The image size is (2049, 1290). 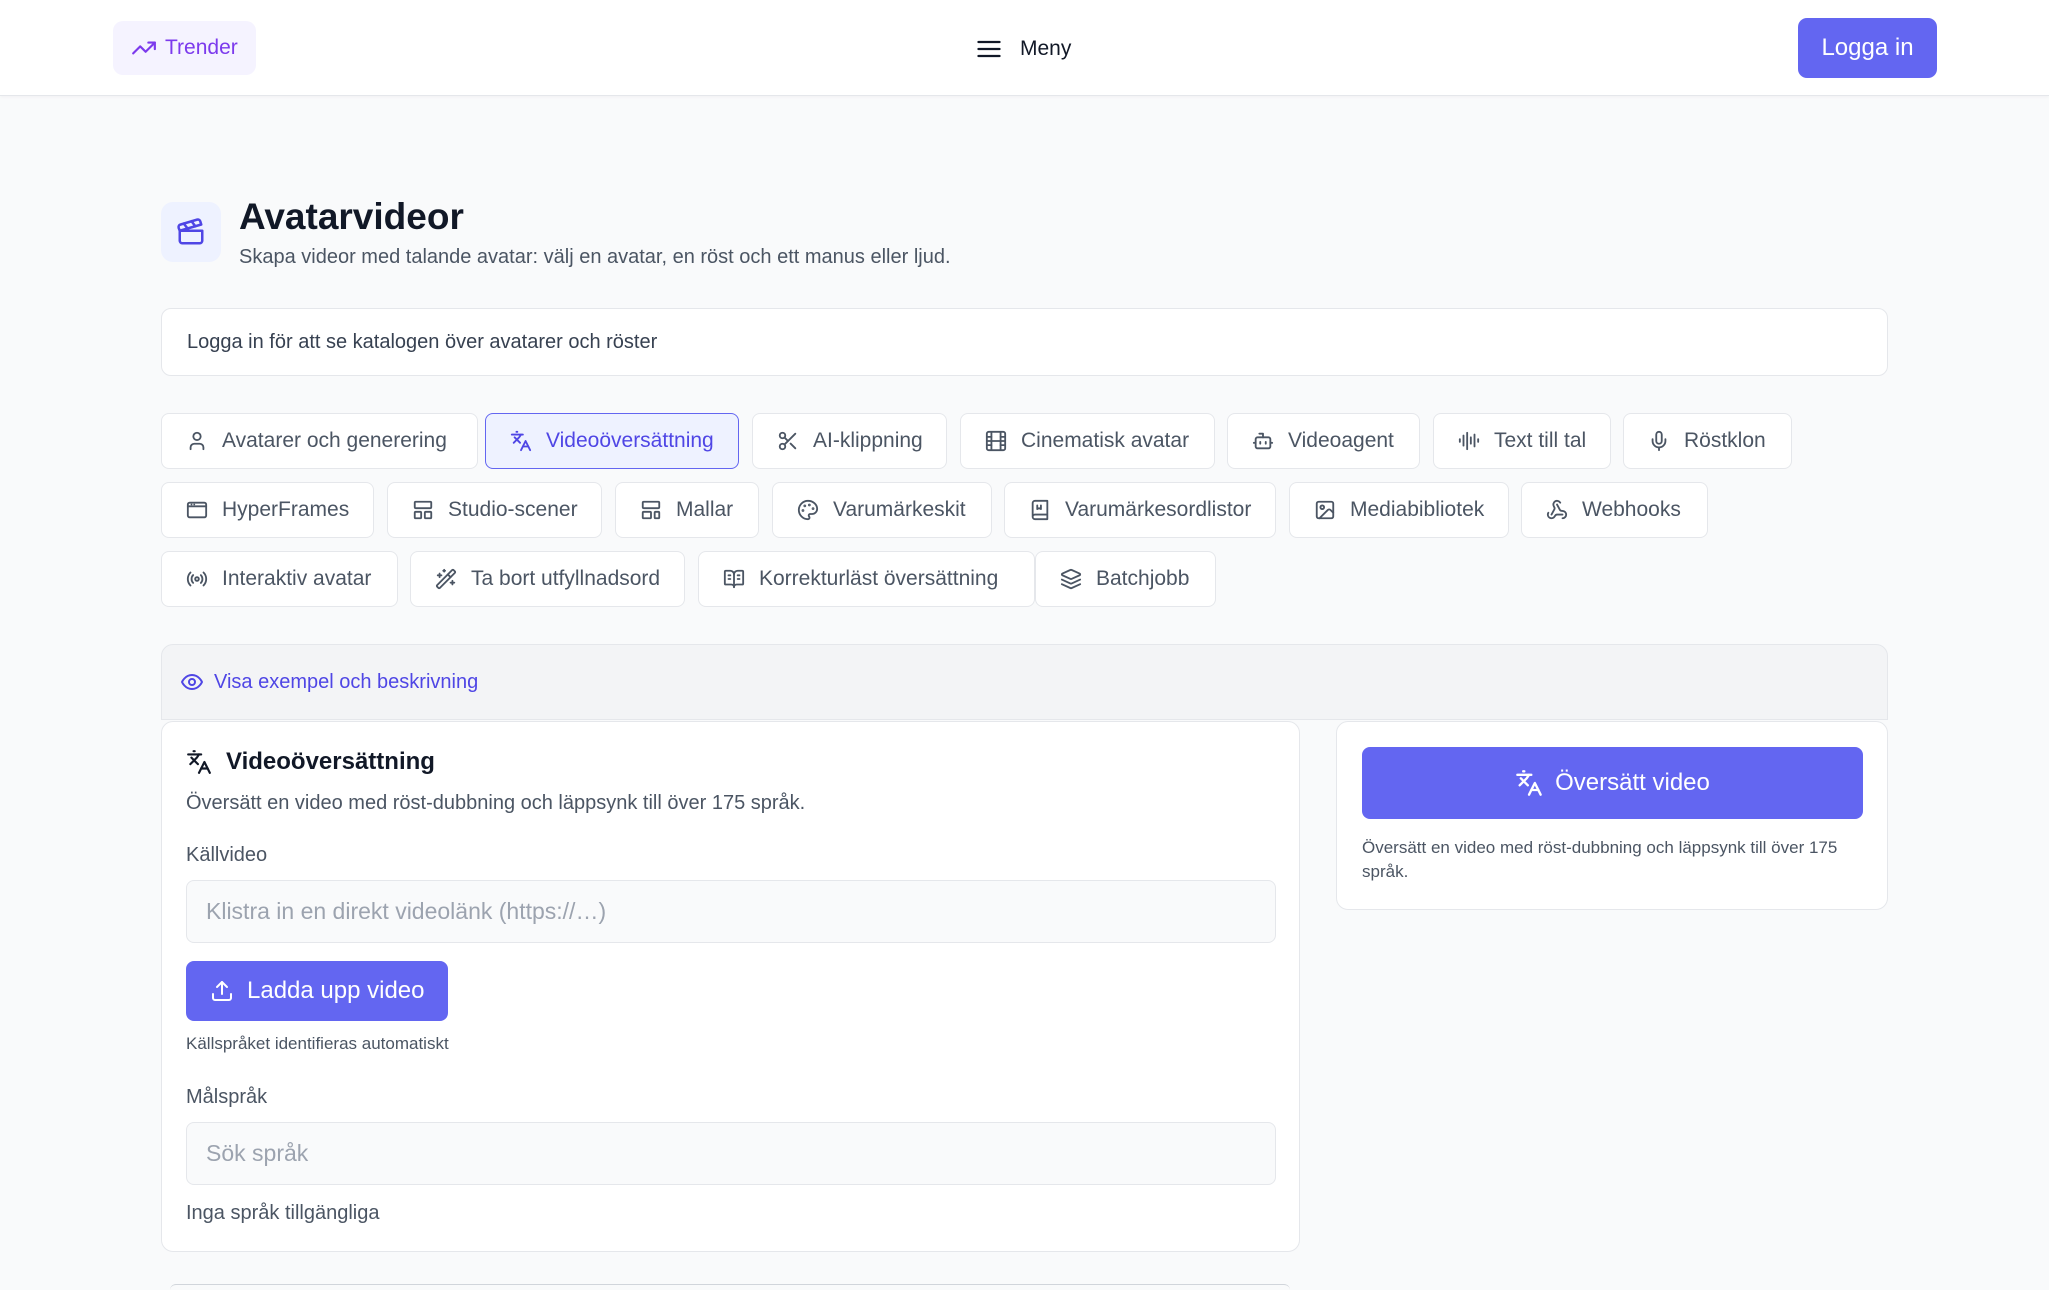 I want to click on tab-batch-jobs: Batchjobb, so click(x=1125, y=579).